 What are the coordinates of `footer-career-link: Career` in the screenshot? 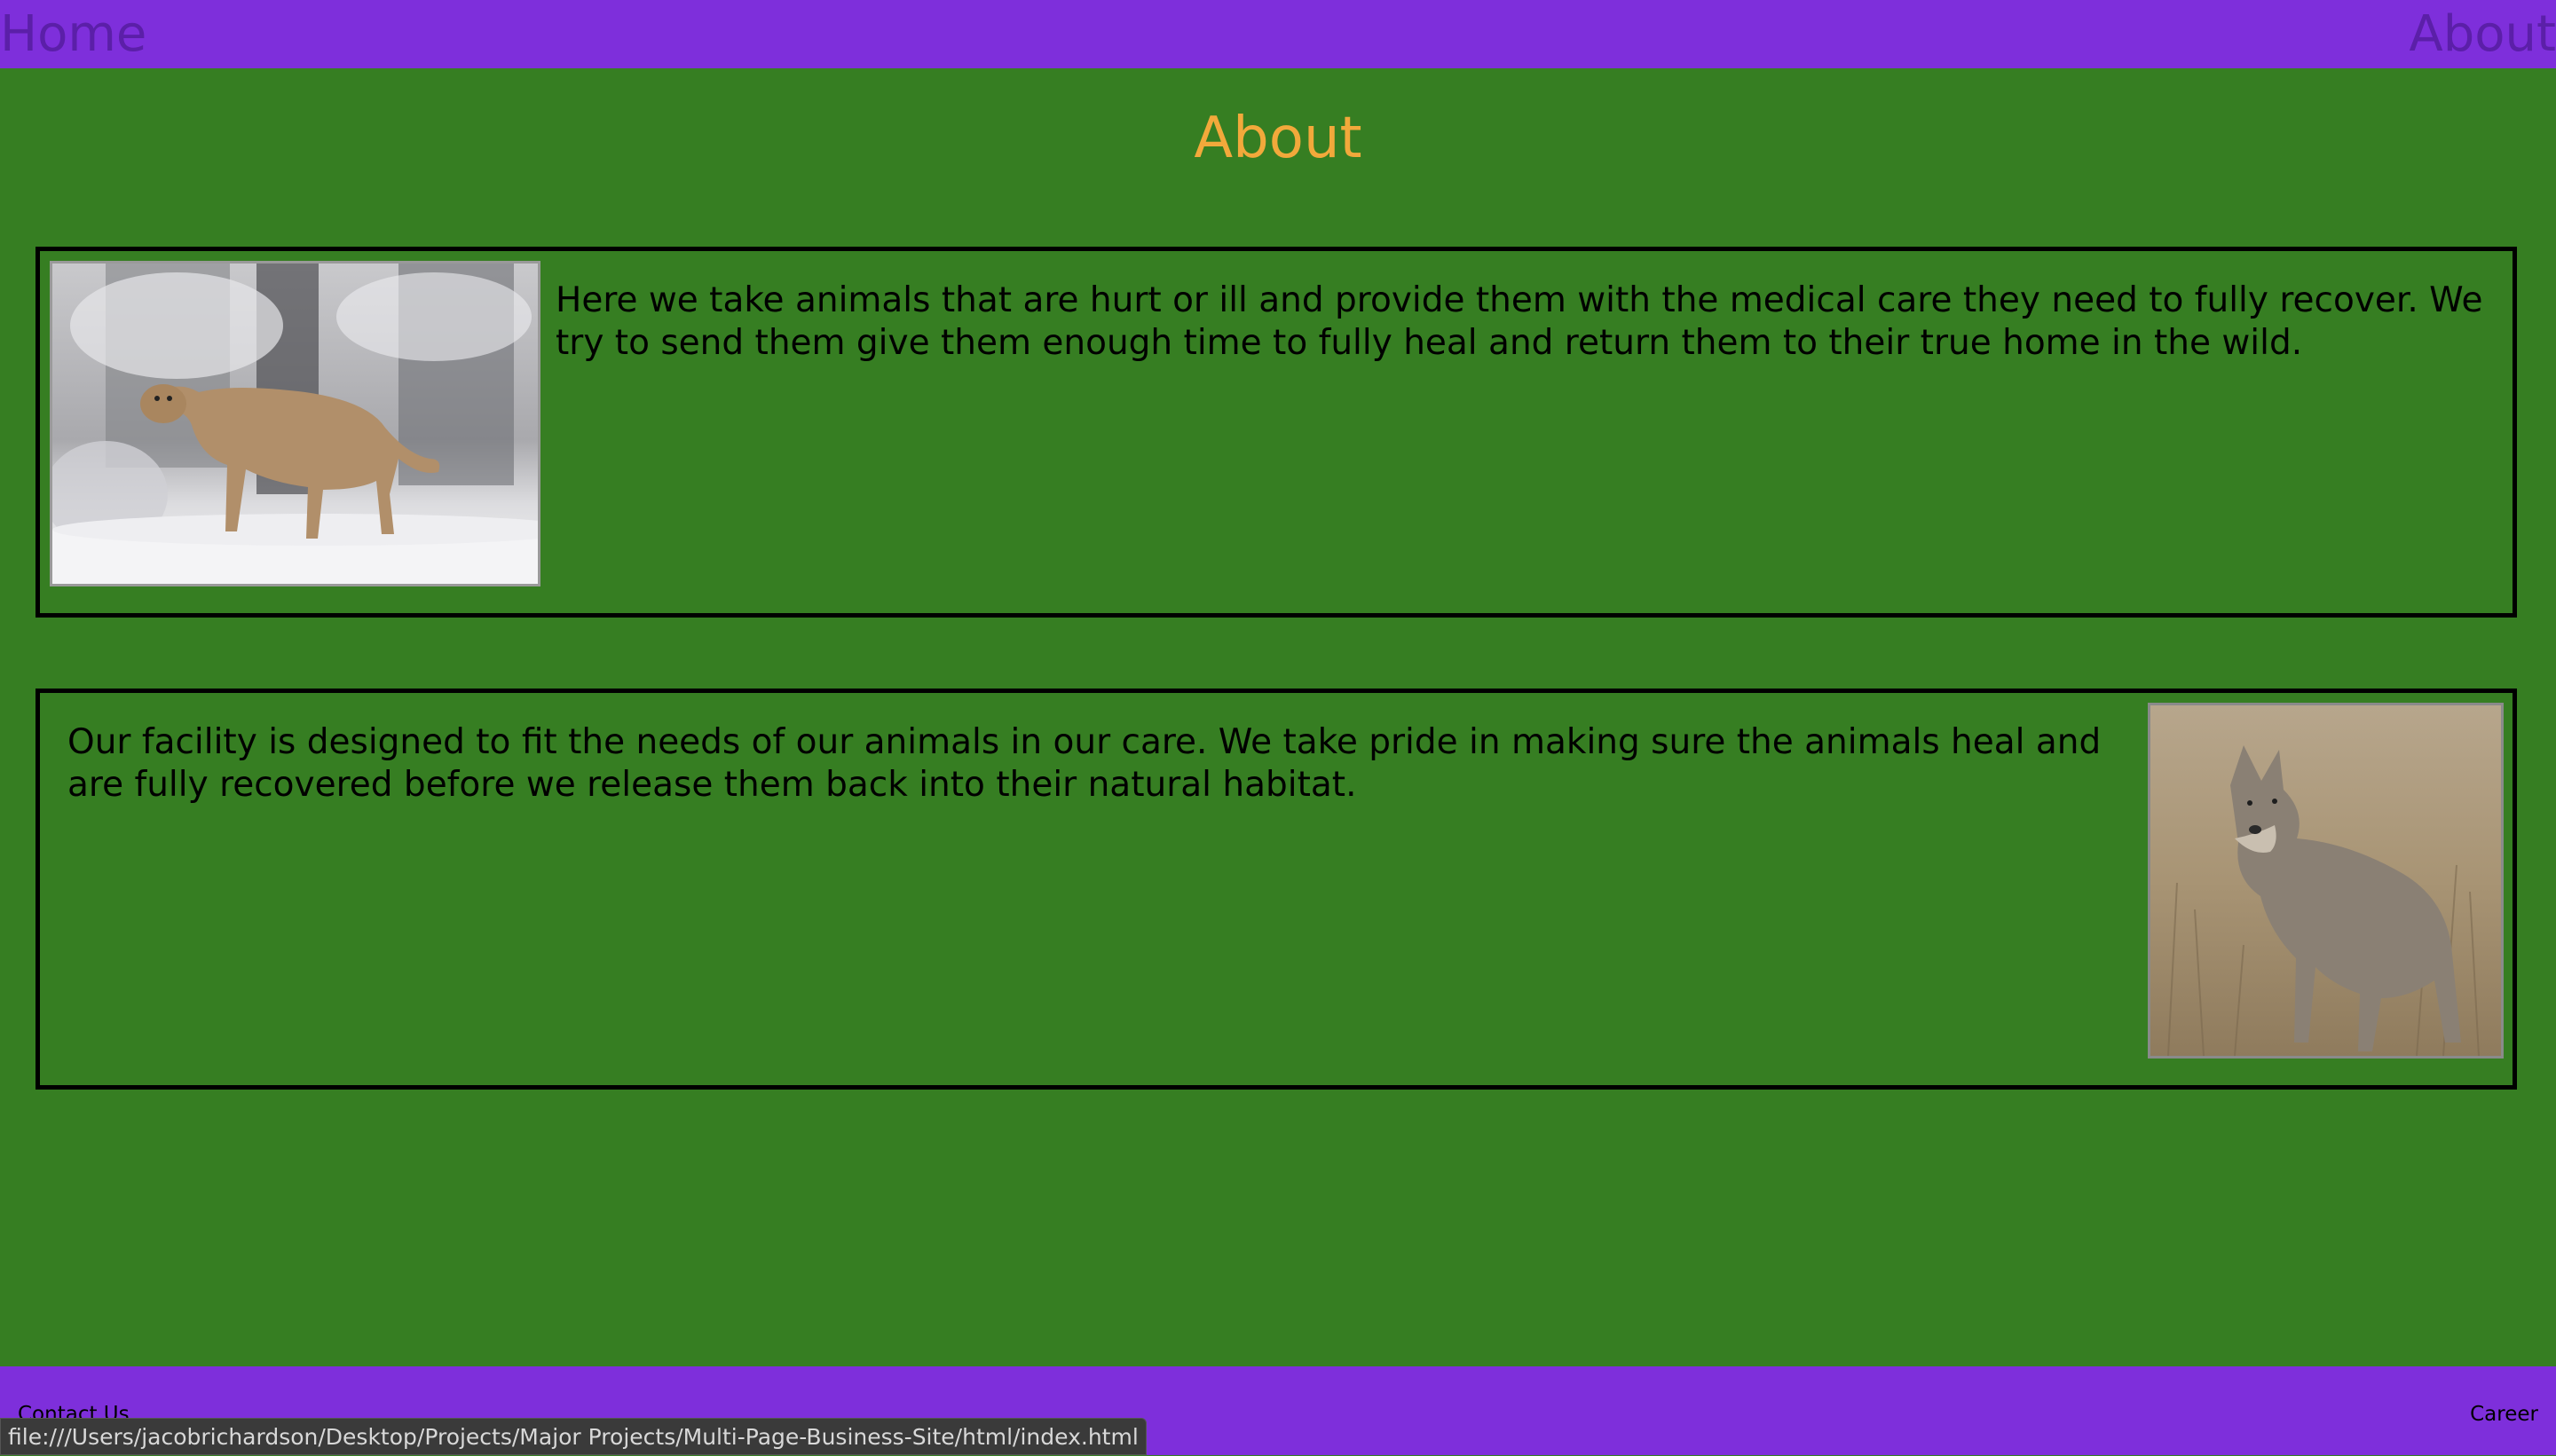 It's located at (2504, 1414).